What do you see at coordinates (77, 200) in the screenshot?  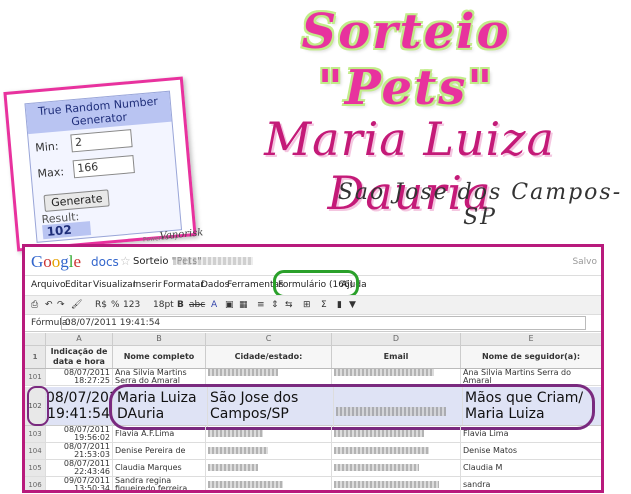 I see `generate-button: Generate` at bounding box center [77, 200].